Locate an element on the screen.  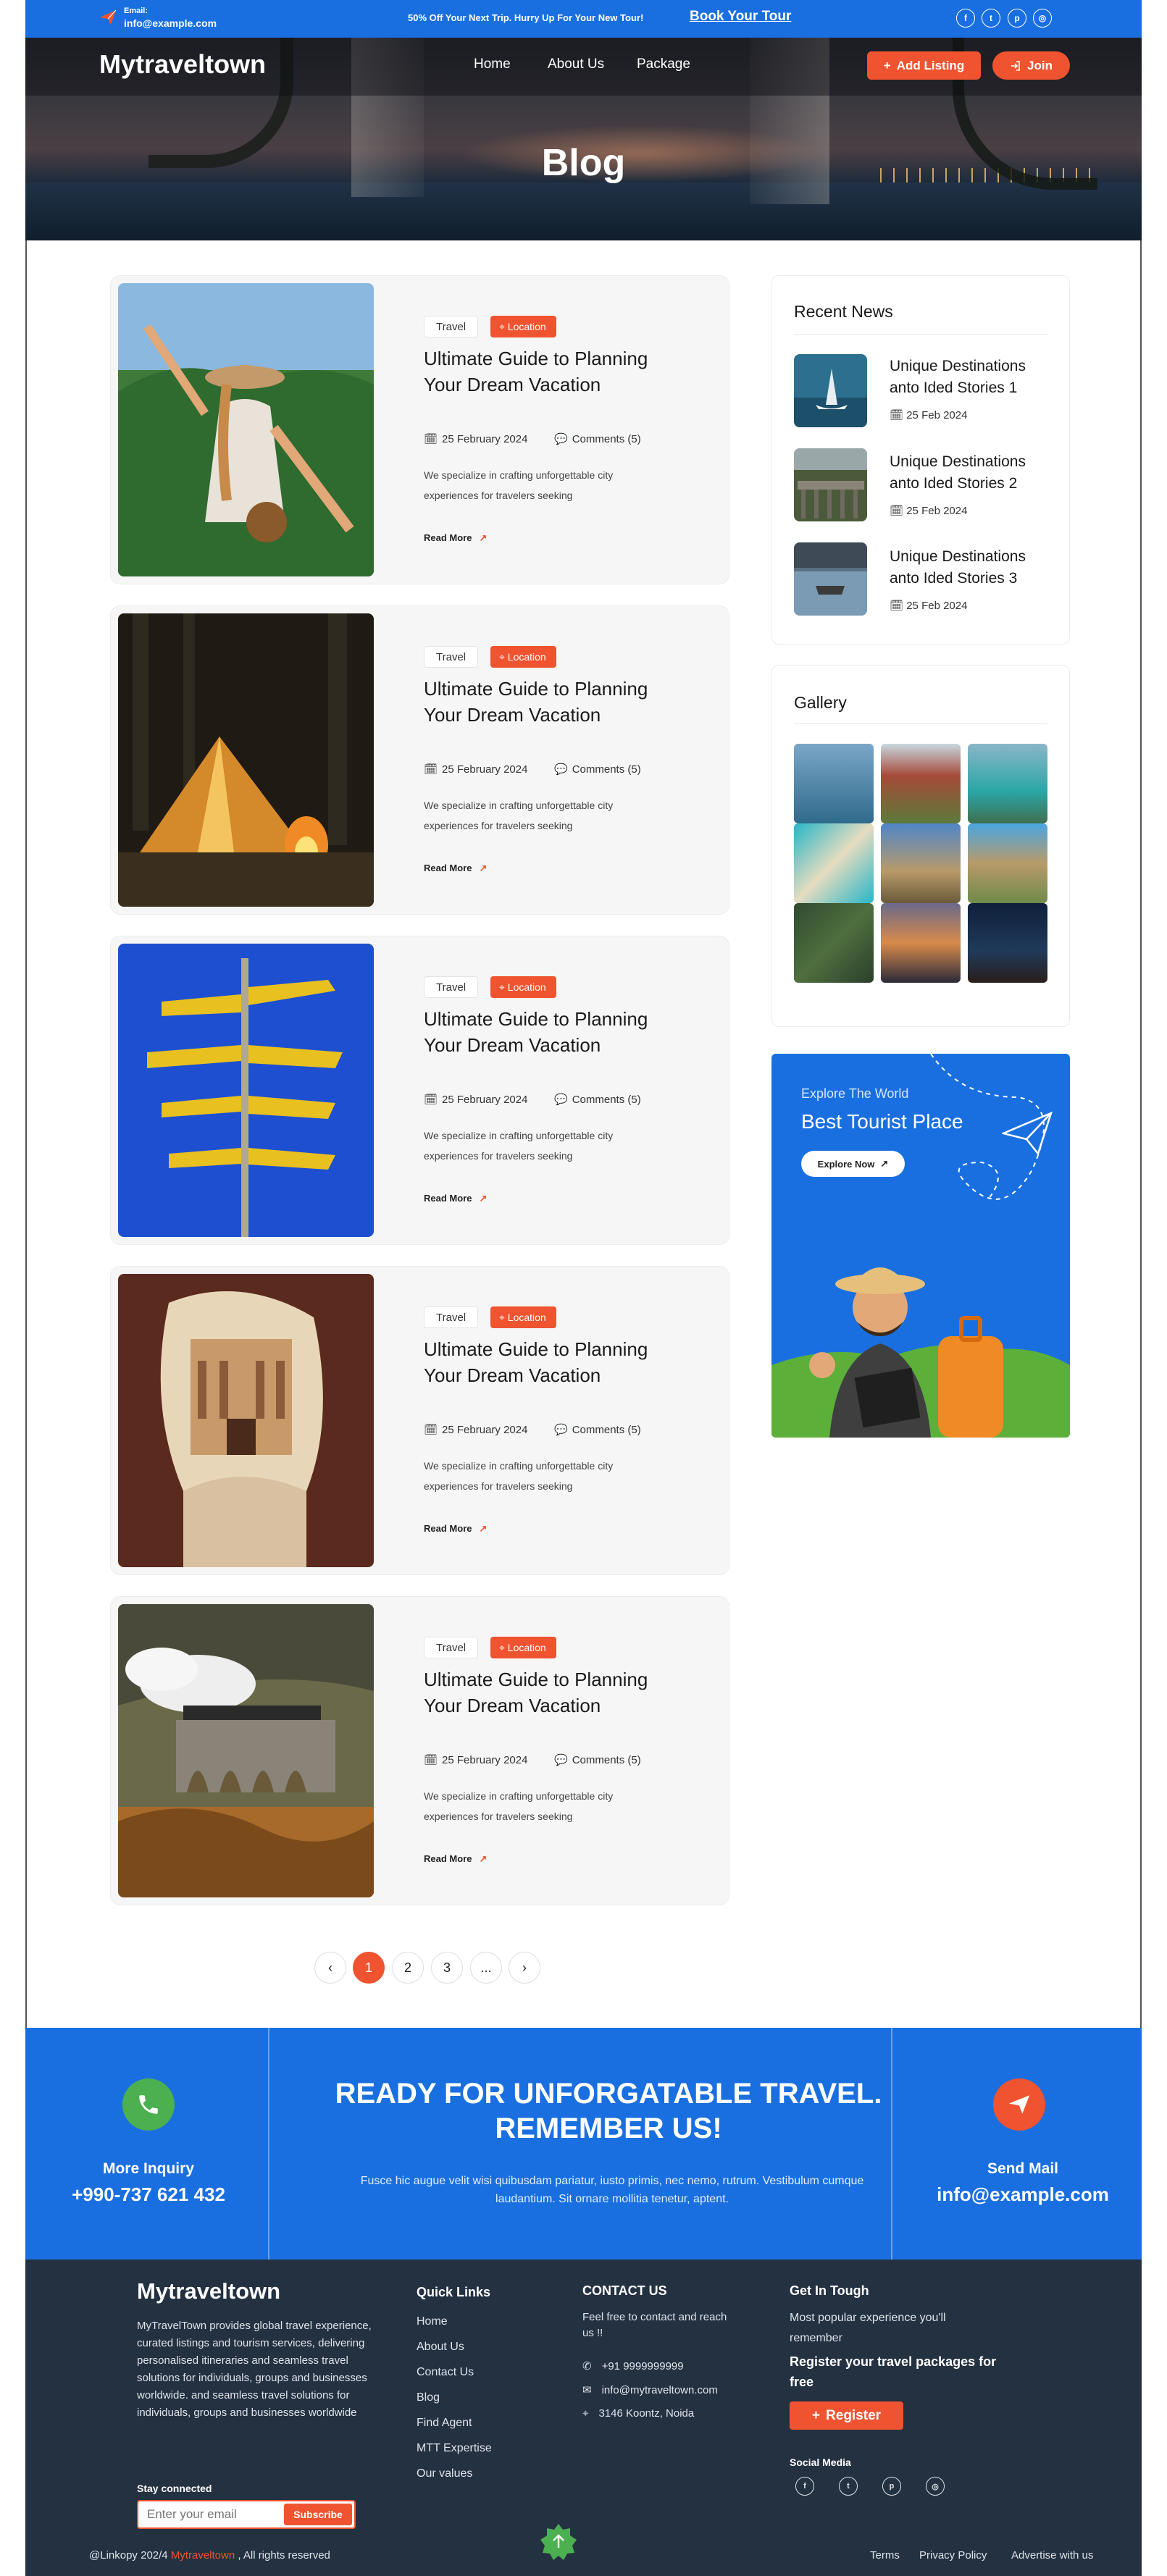
location-pin-icon: ⌖ is located at coordinates (503, 326).